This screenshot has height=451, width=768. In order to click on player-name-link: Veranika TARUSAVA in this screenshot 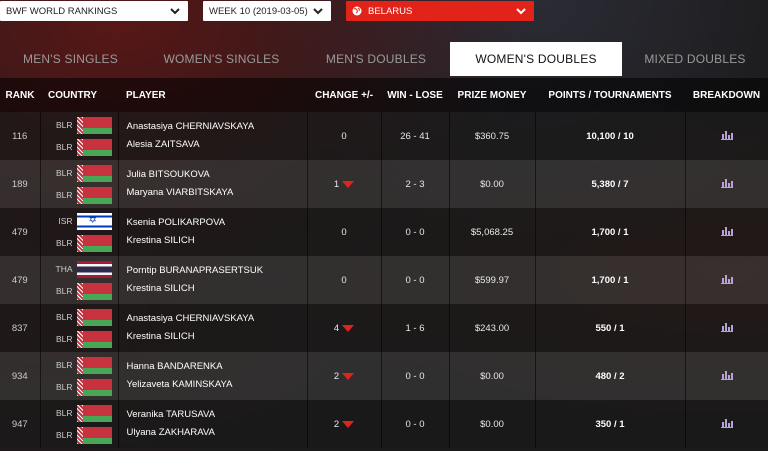, I will do `click(217, 415)`.